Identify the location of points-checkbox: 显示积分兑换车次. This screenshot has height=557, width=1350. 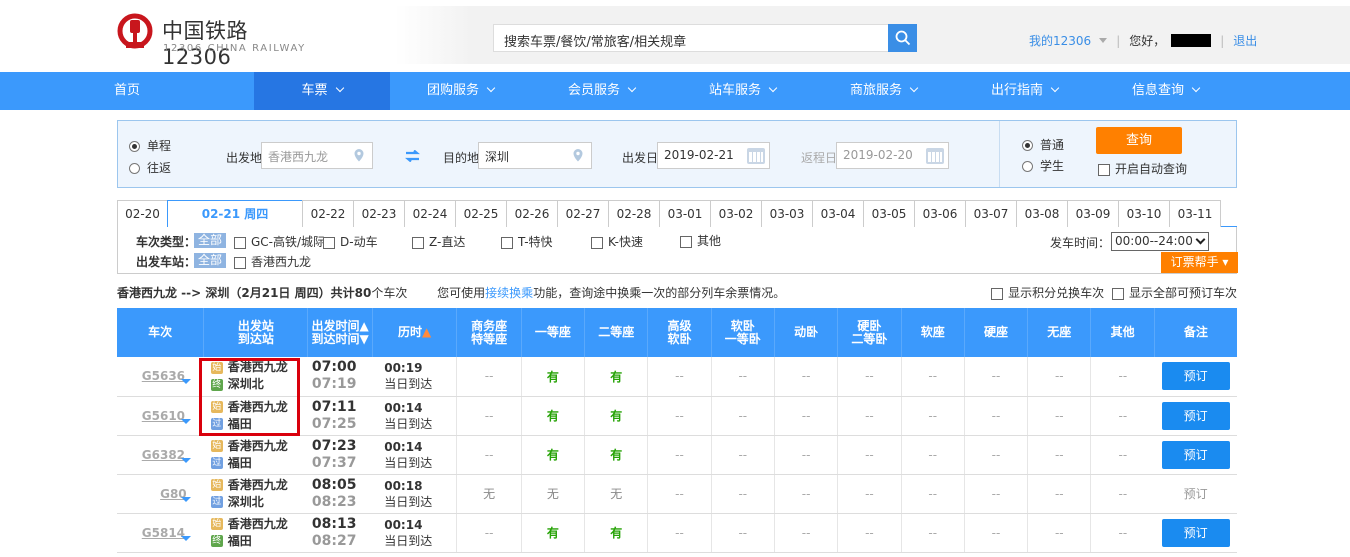
(1047, 293).